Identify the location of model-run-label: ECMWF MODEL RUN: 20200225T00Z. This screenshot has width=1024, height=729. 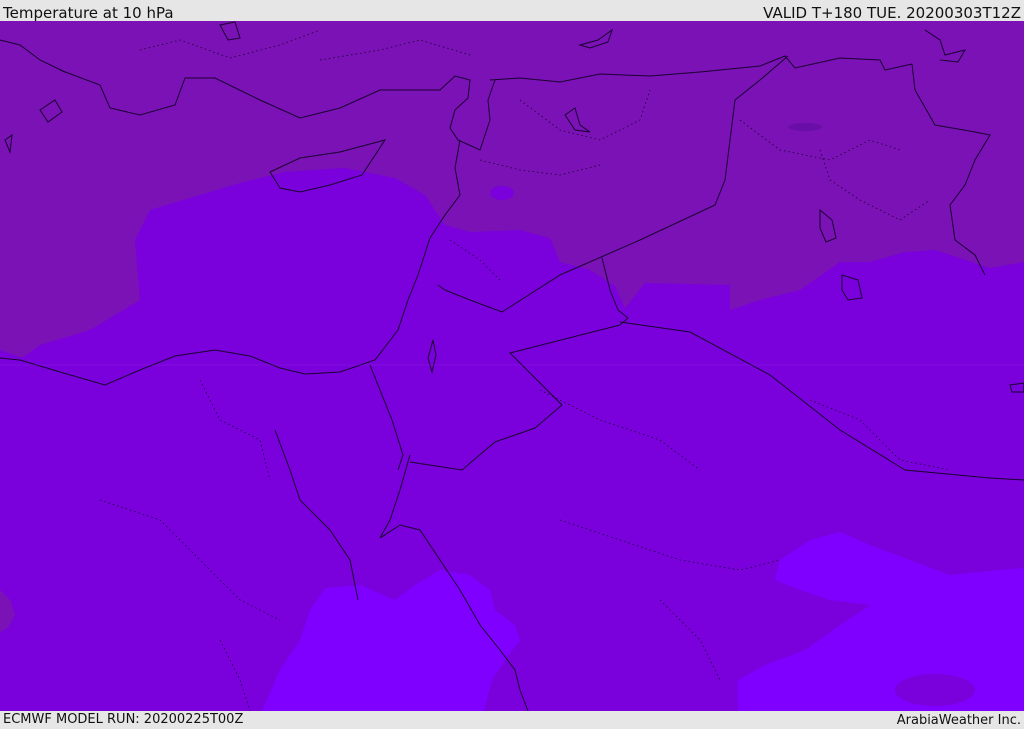
(123, 719).